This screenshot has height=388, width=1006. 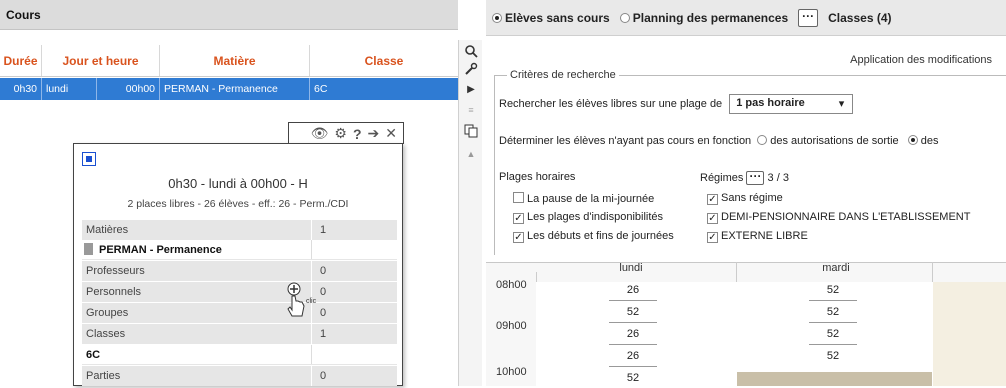 What do you see at coordinates (833, 334) in the screenshot?
I see `cell-mardi-3: 52` at bounding box center [833, 334].